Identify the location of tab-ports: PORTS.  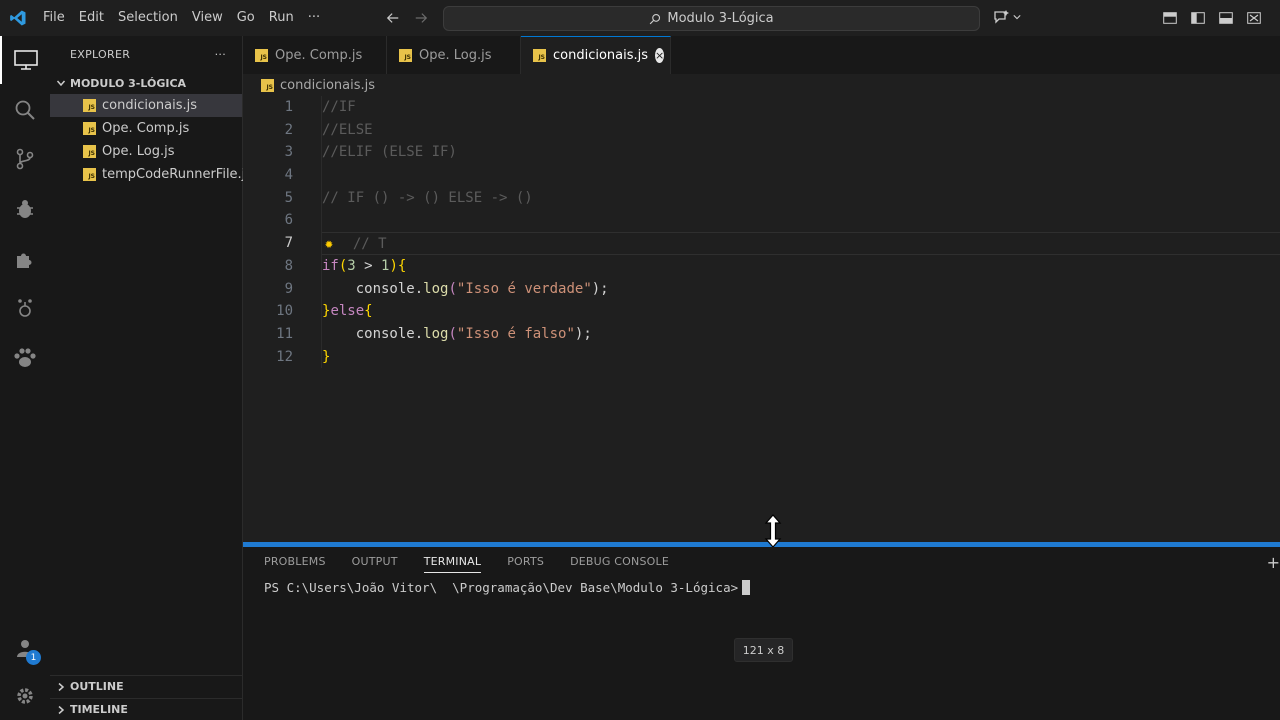
(525, 564).